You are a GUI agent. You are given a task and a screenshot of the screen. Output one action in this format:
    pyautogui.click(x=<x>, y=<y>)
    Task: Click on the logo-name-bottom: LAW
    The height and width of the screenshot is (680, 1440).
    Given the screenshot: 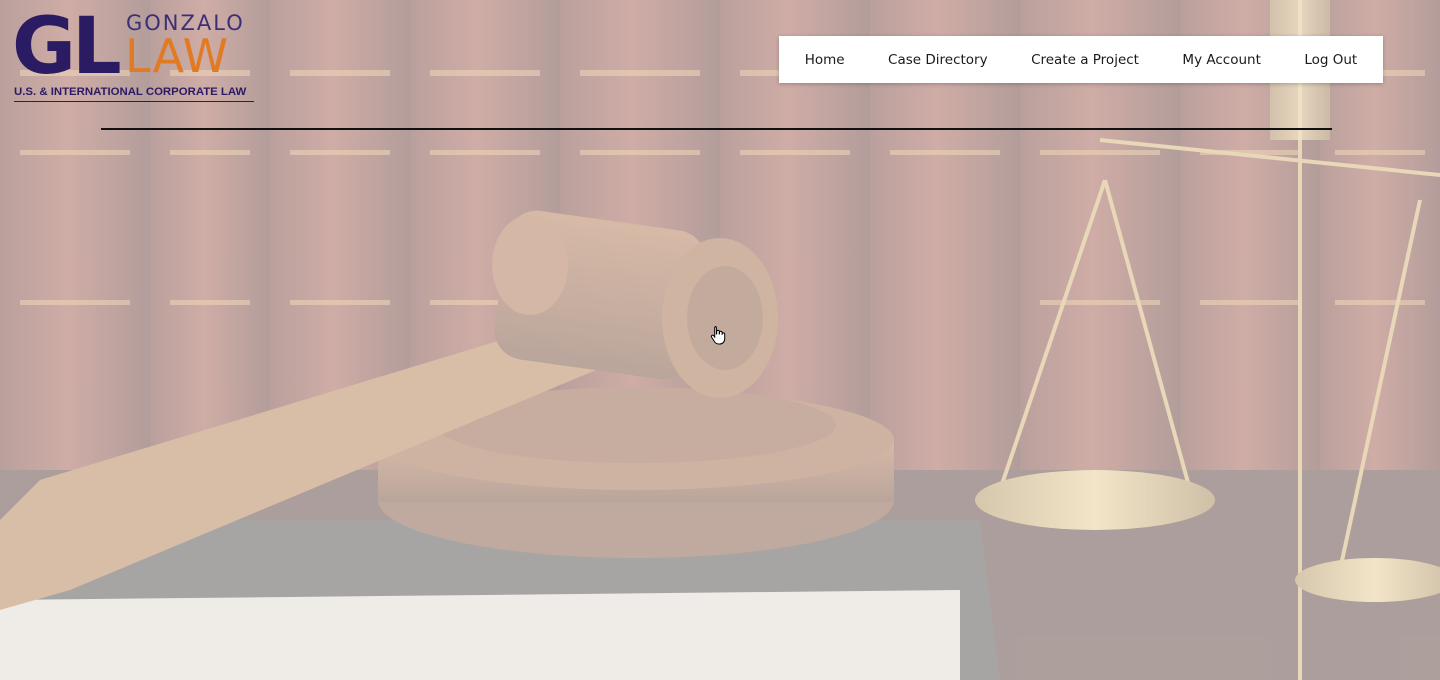 What is the action you would take?
    pyautogui.click(x=177, y=56)
    